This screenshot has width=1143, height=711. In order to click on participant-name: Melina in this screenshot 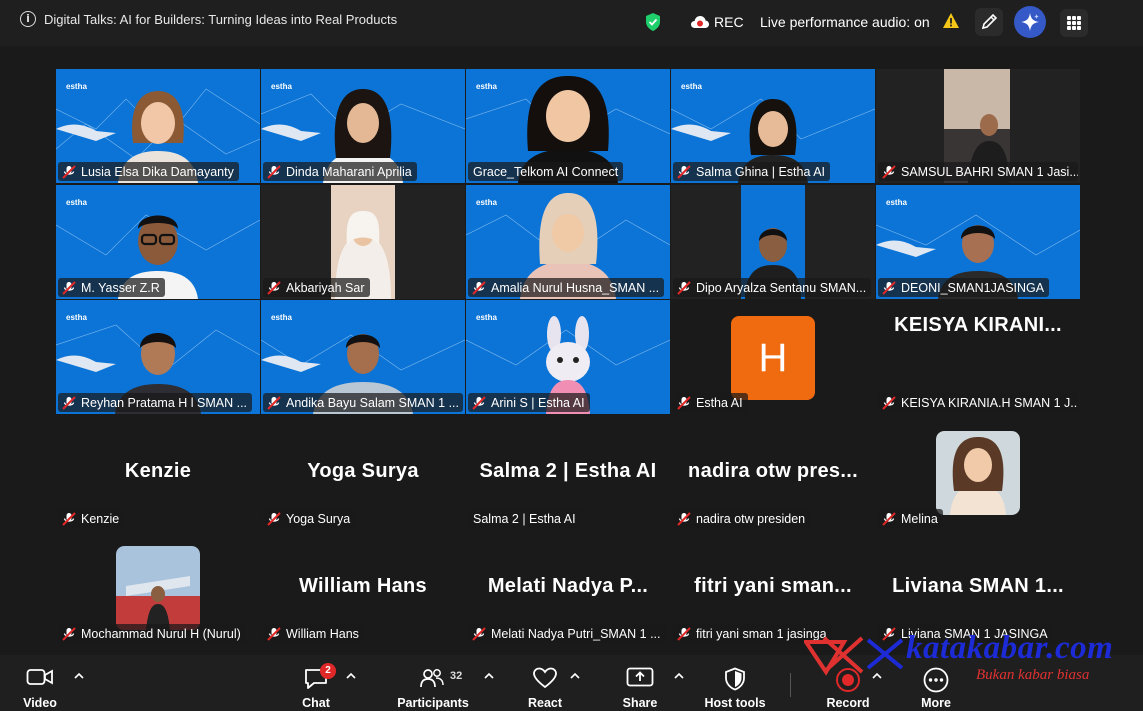, I will do `click(919, 518)`.